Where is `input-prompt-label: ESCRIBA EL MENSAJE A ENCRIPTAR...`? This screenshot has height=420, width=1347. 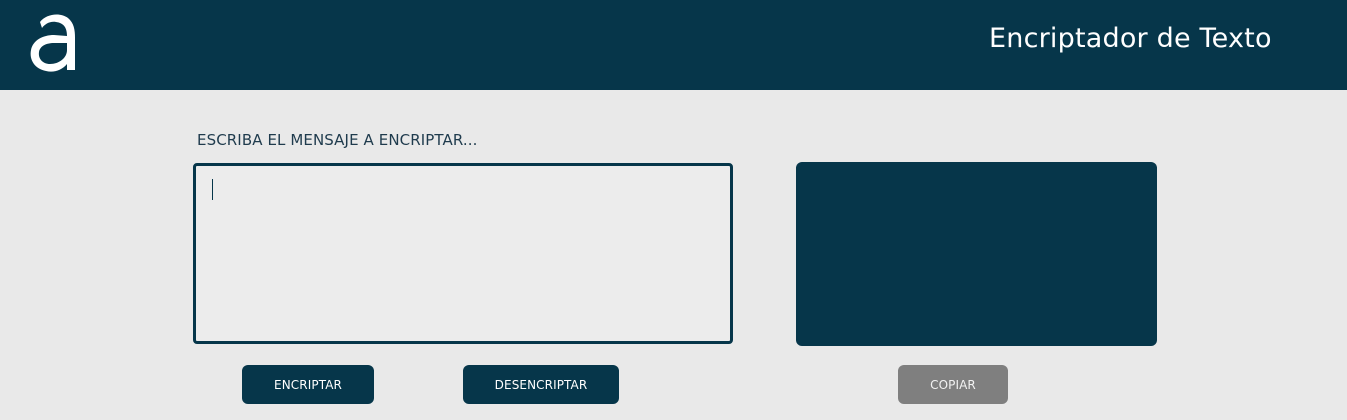
input-prompt-label: ESCRIBA EL MENSAJE A ENCRIPTAR... is located at coordinates (337, 140).